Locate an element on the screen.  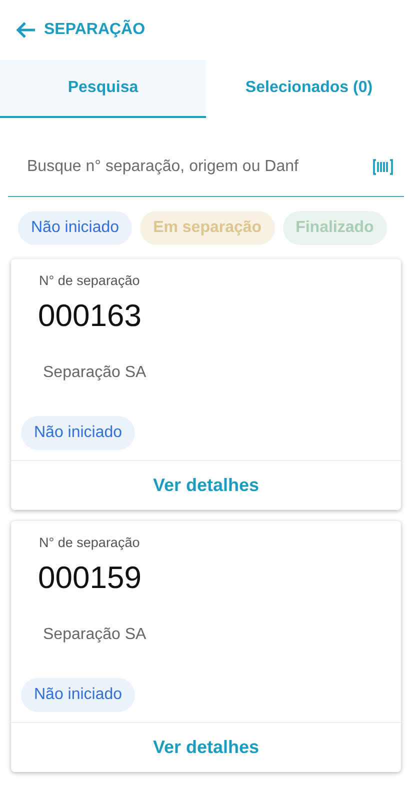
tab: Pesquisa is located at coordinates (103, 89).